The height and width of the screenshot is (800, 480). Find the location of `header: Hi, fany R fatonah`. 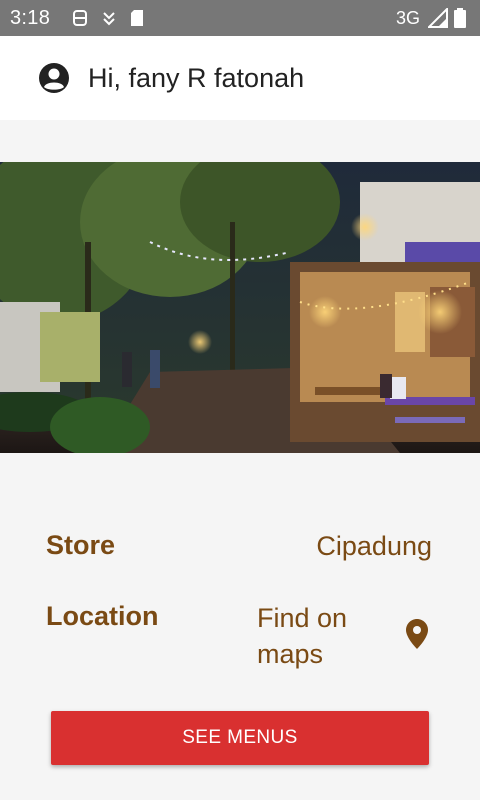

header: Hi, fany R fatonah is located at coordinates (240, 78).